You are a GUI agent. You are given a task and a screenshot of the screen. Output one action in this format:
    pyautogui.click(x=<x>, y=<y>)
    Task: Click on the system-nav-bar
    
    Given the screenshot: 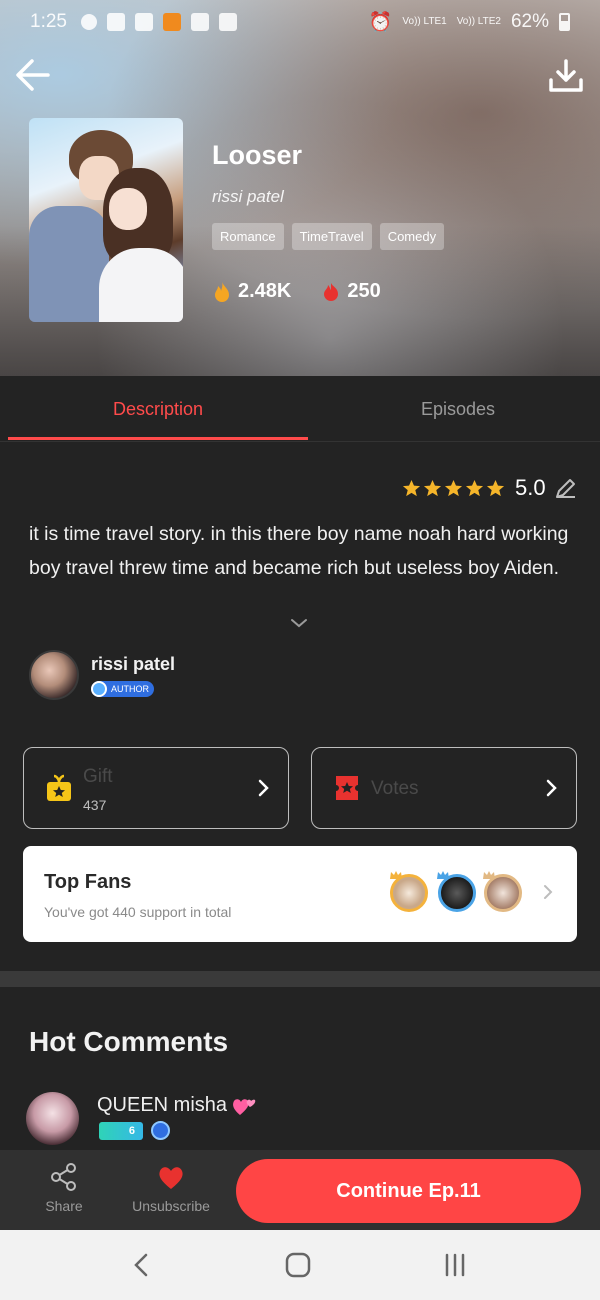 What is the action you would take?
    pyautogui.click(x=300, y=1265)
    